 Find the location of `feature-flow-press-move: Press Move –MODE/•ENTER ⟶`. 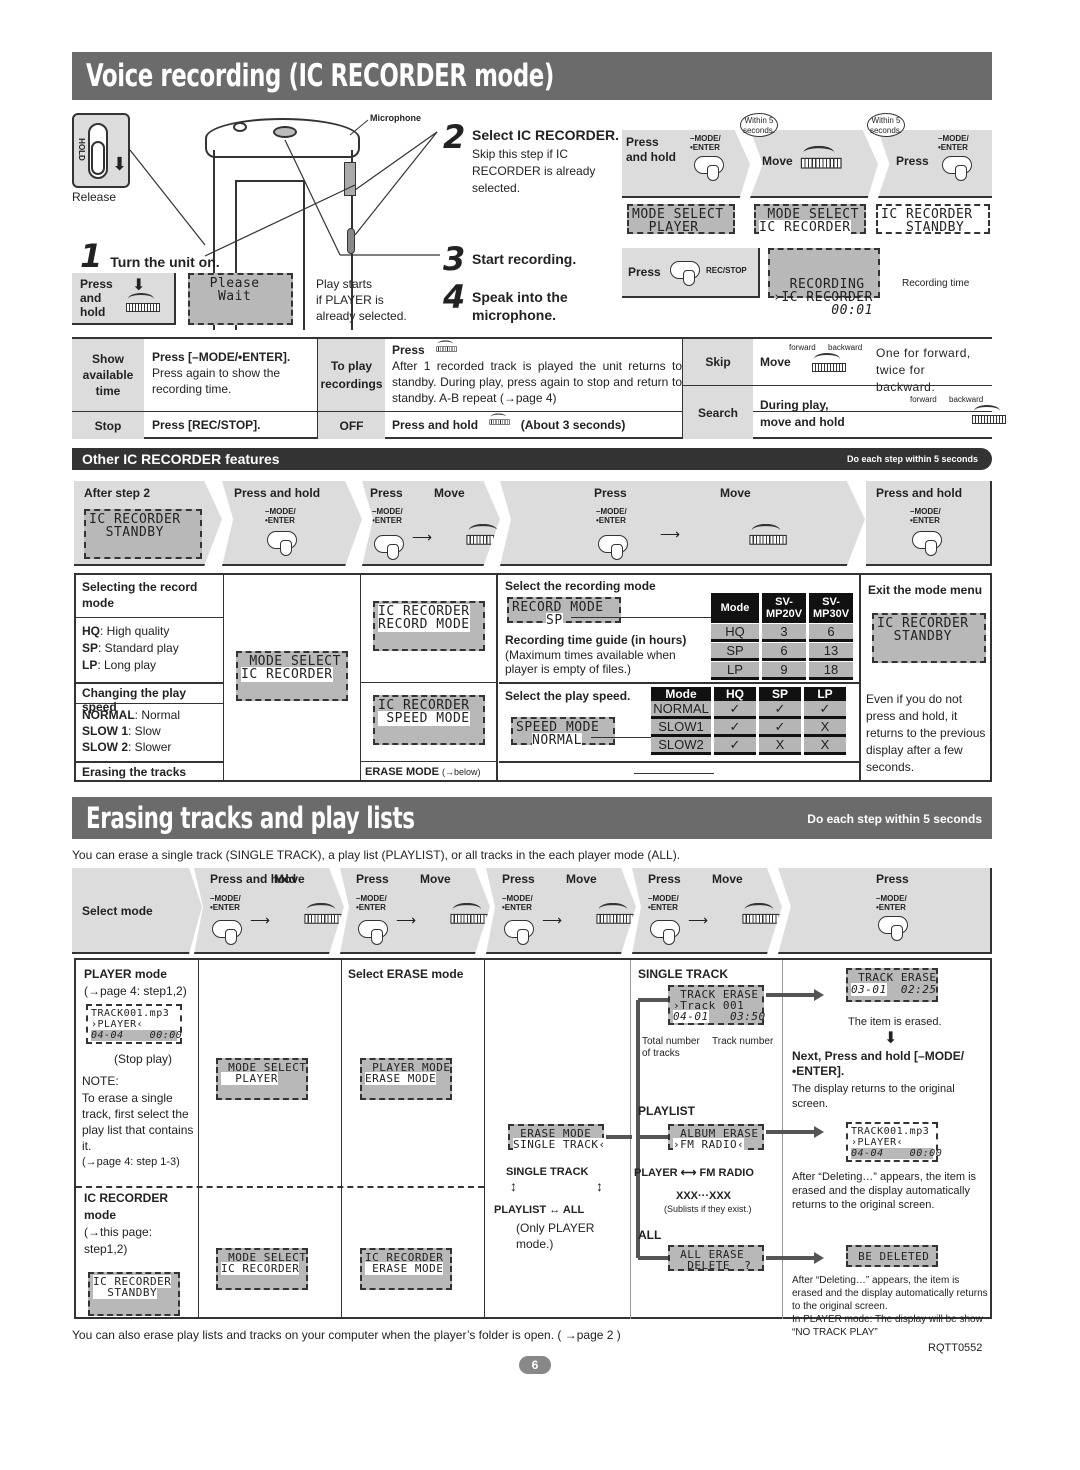

feature-flow-press-move: Press Move –MODE/•ENTER ⟶ is located at coordinates (431, 523).